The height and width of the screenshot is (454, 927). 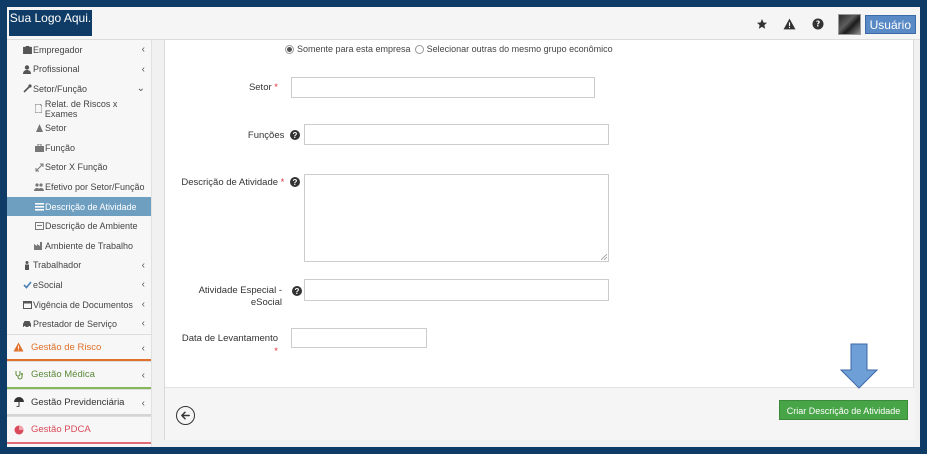 What do you see at coordinates (83, 304) in the screenshot?
I see `sidebar-item-label: Vigência de Documentos` at bounding box center [83, 304].